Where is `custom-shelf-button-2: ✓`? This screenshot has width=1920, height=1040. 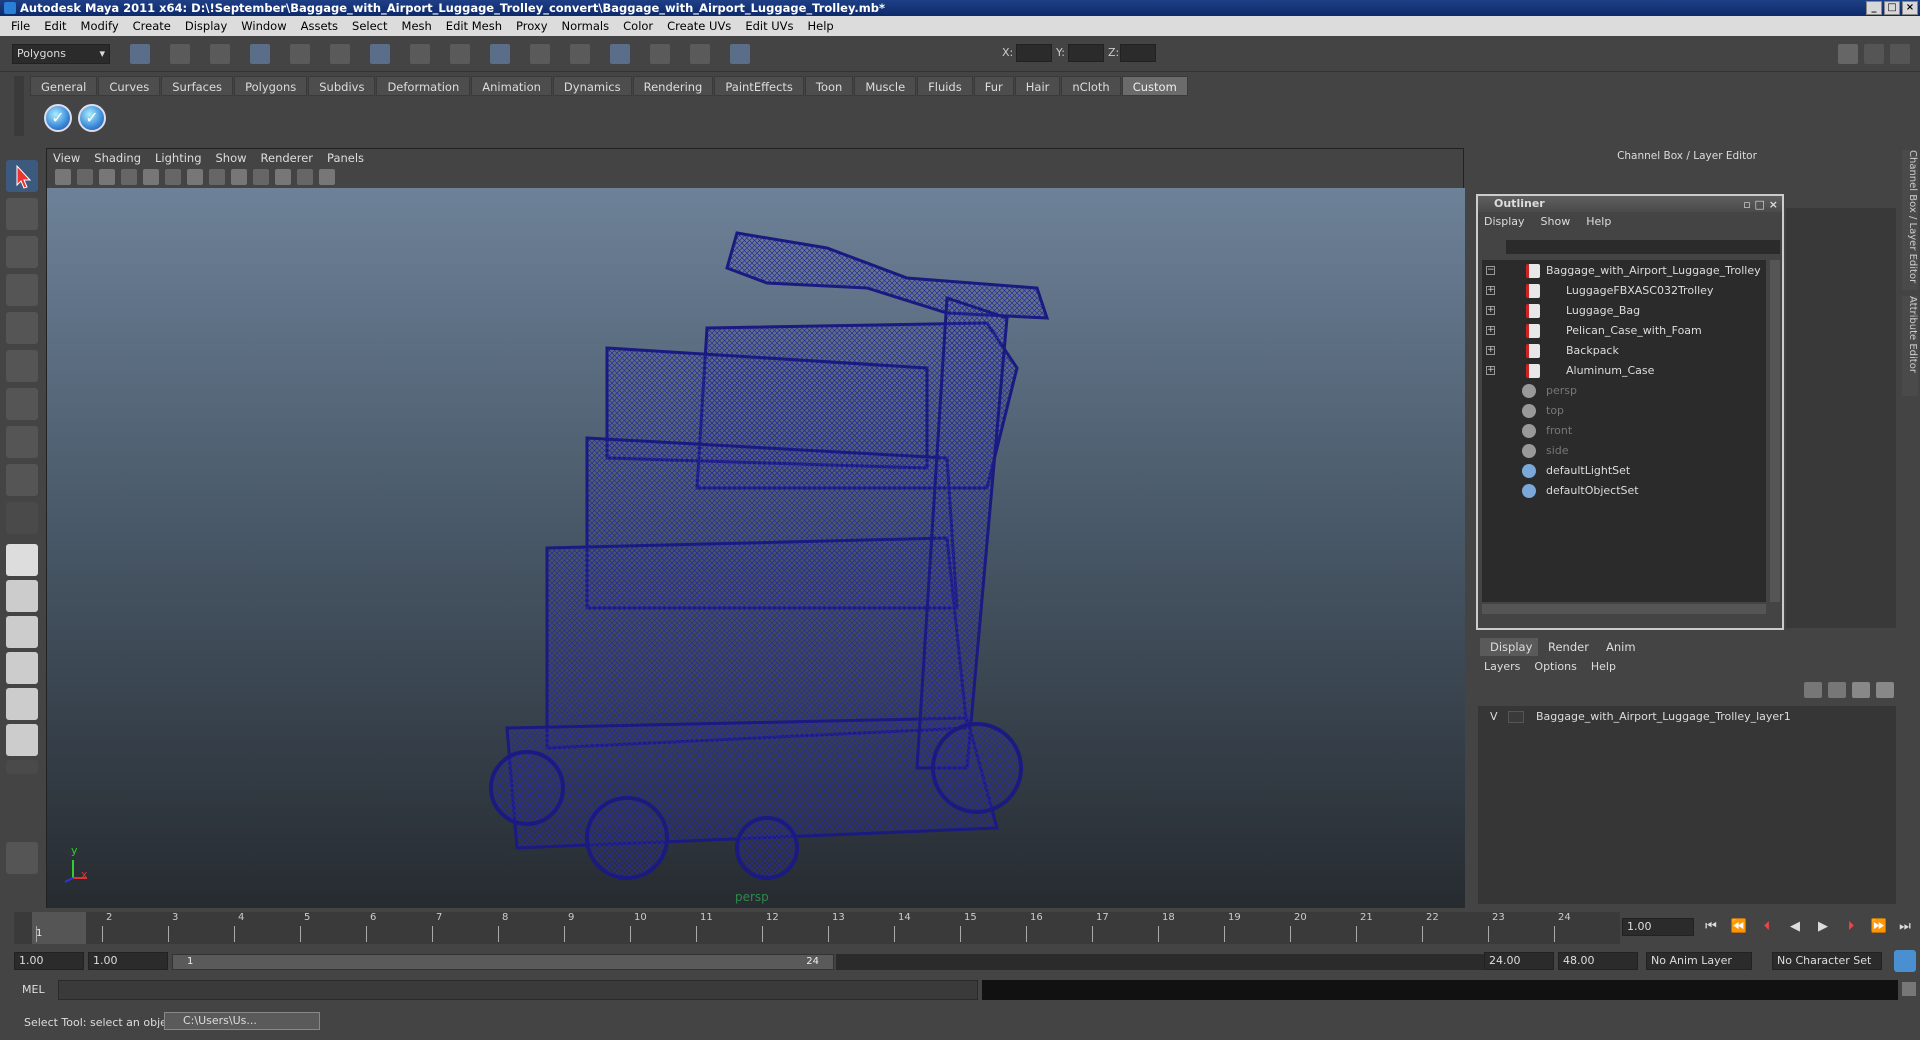 custom-shelf-button-2: ✓ is located at coordinates (92, 118).